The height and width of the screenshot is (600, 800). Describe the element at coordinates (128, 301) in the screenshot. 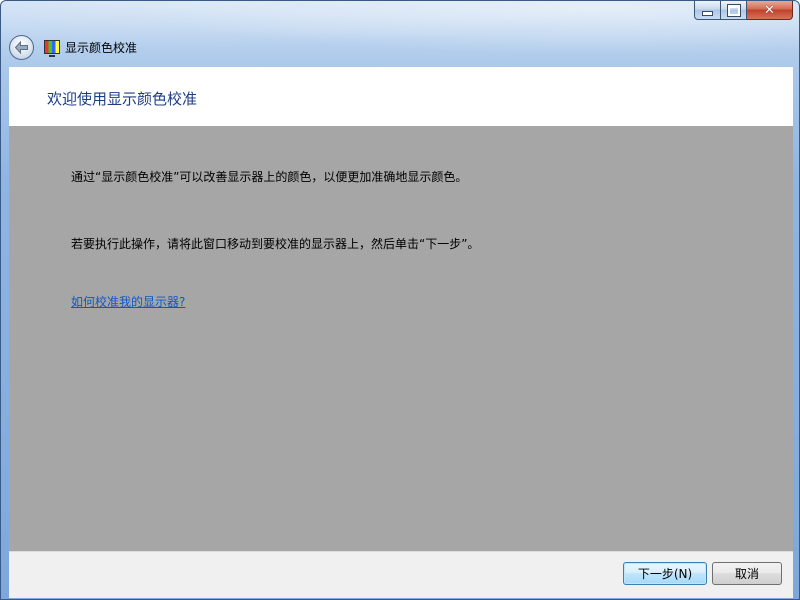

I see `calibration-help-link: 如何校准我的显示器?` at that location.